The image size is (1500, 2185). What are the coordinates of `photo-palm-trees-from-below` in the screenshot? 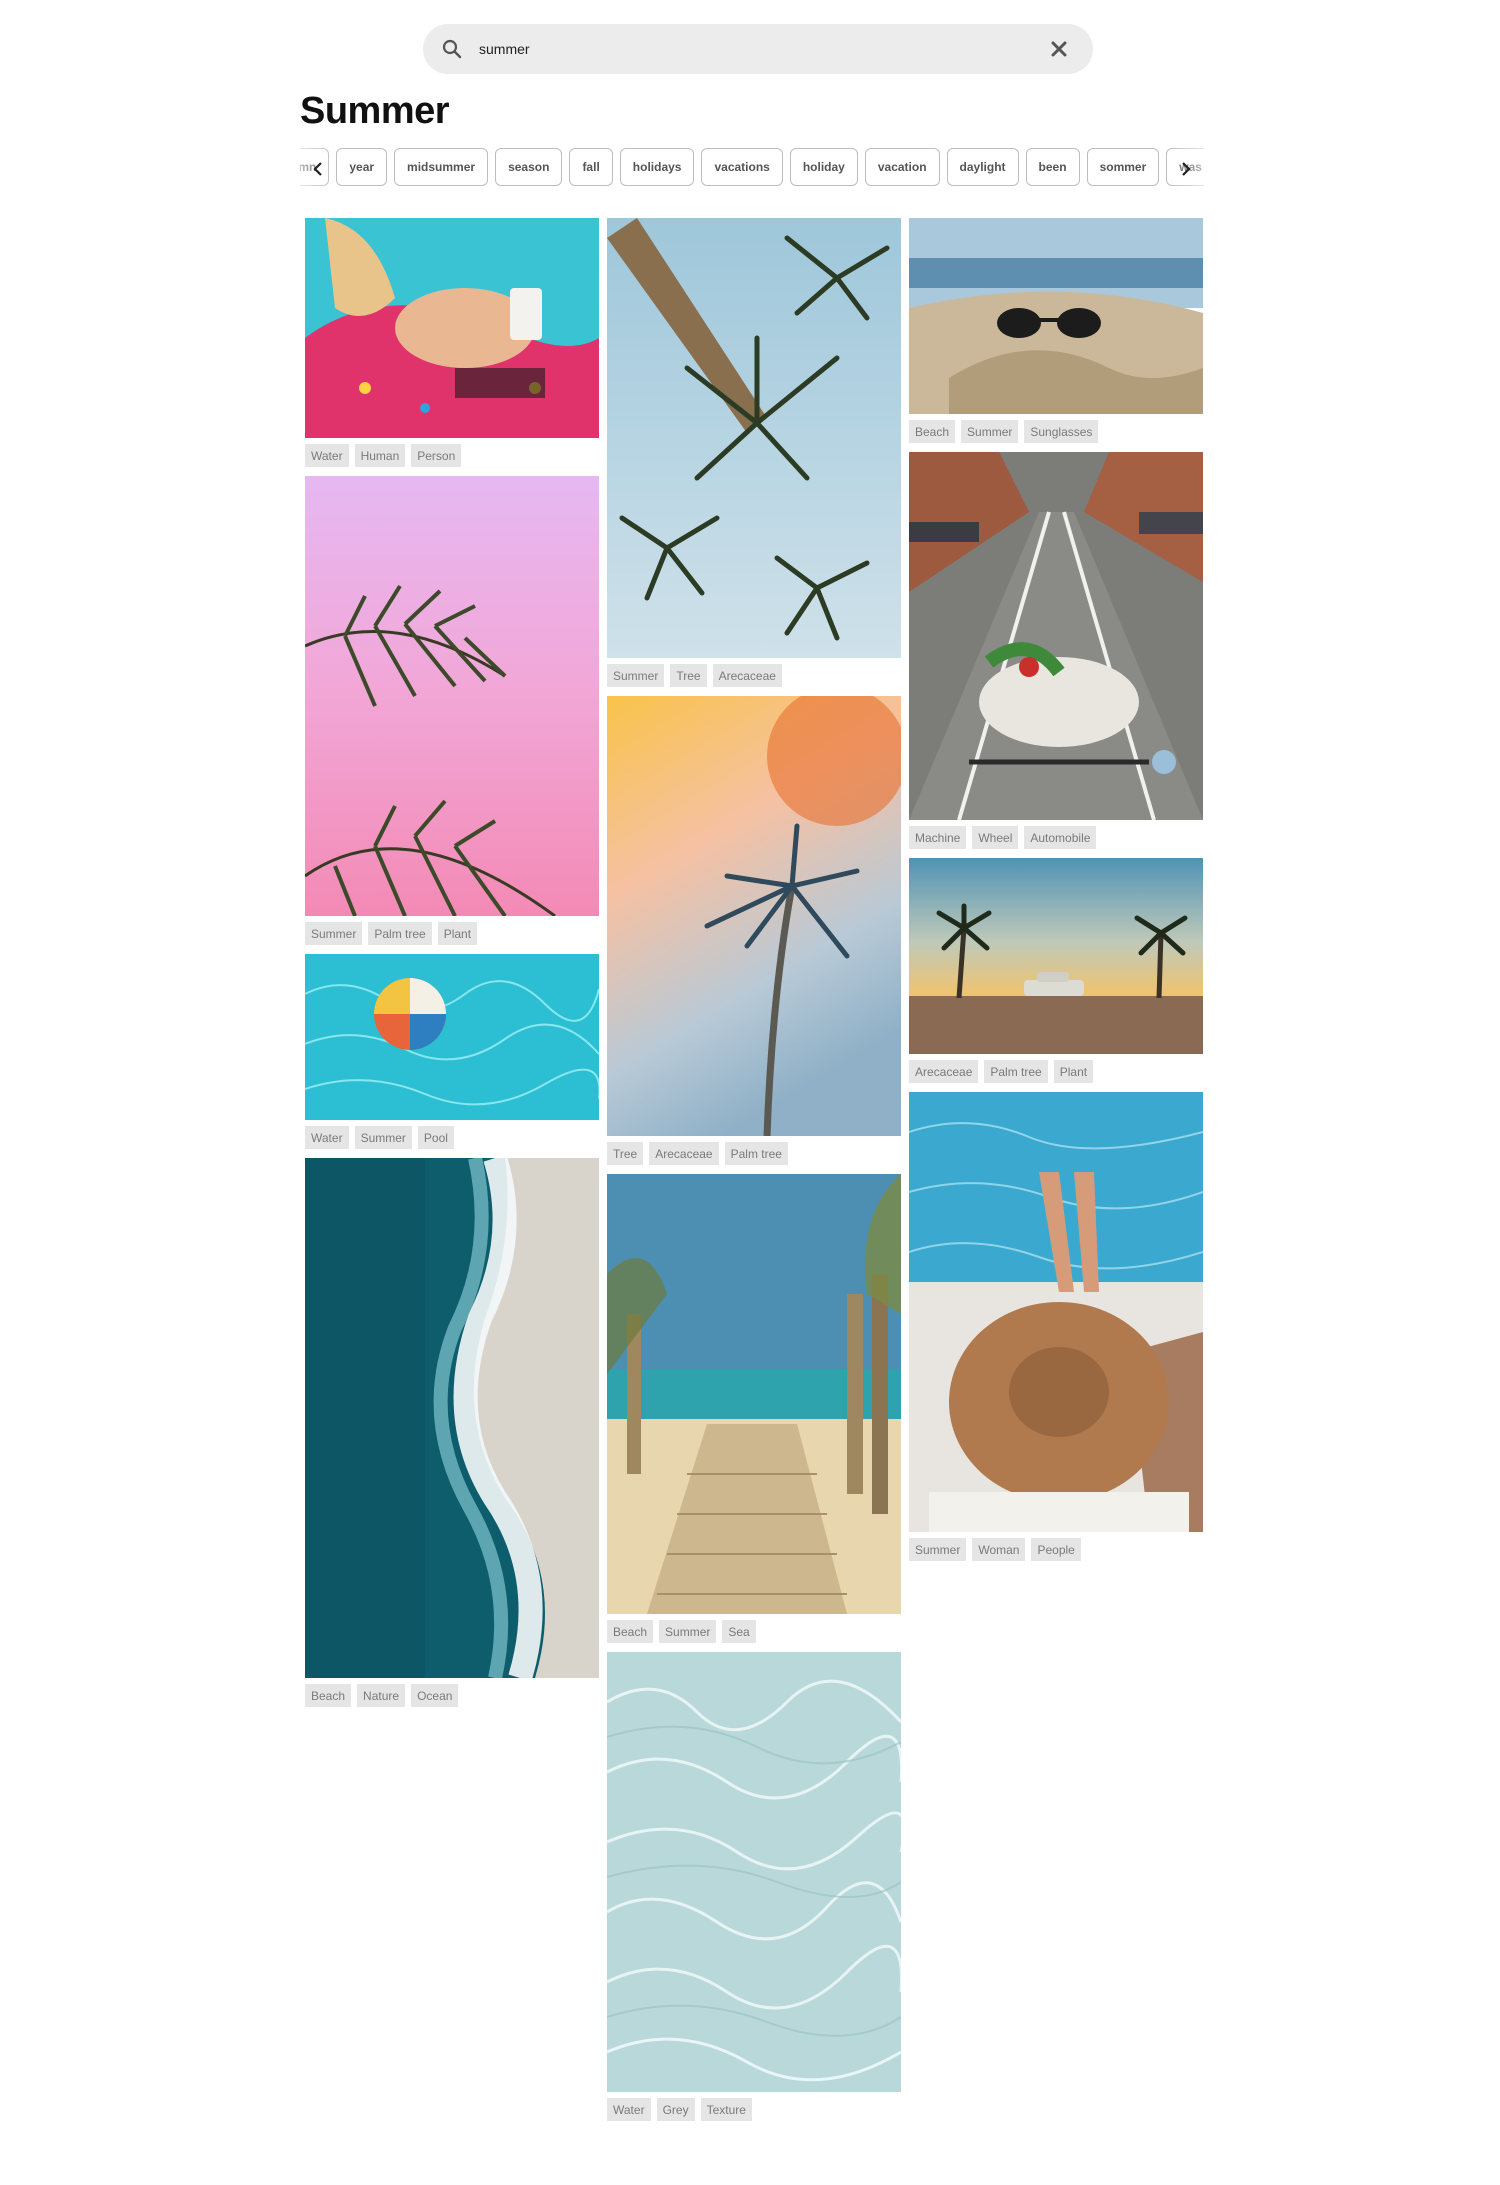 It's located at (754, 438).